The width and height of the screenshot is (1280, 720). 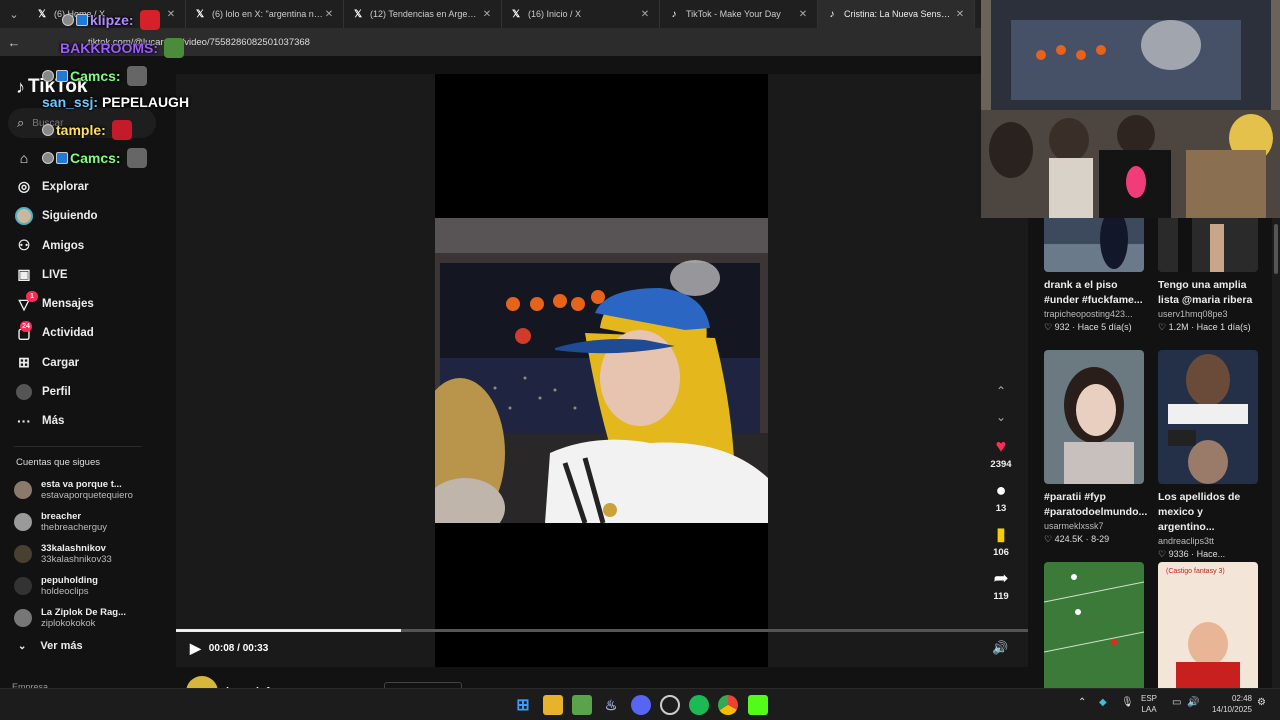 I want to click on steam-icon: ♨, so click(x=611, y=705).